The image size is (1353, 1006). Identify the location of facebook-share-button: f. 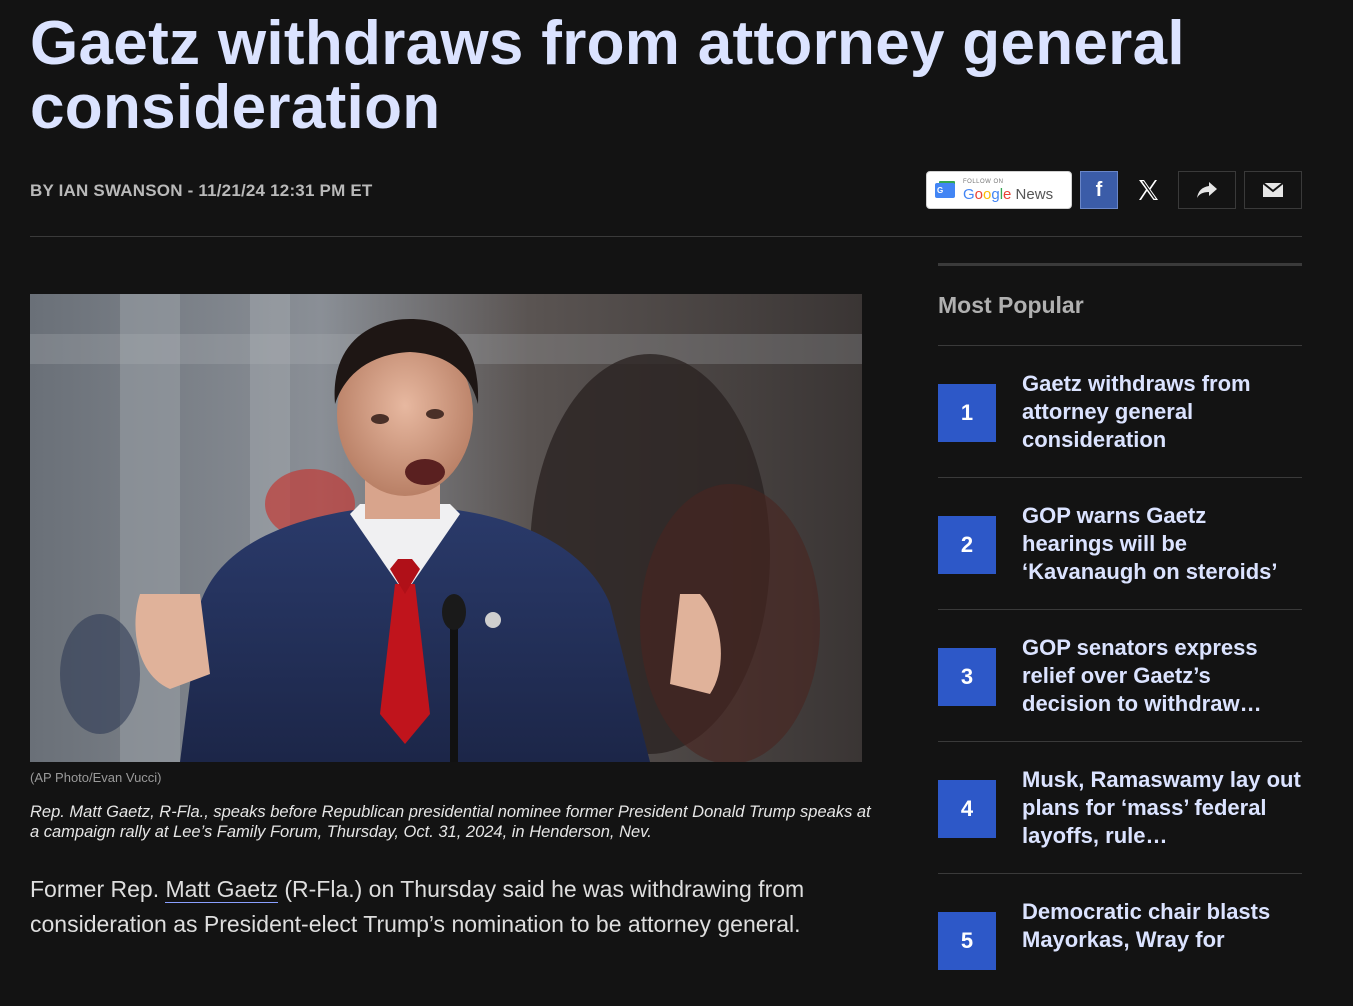
(1099, 190).